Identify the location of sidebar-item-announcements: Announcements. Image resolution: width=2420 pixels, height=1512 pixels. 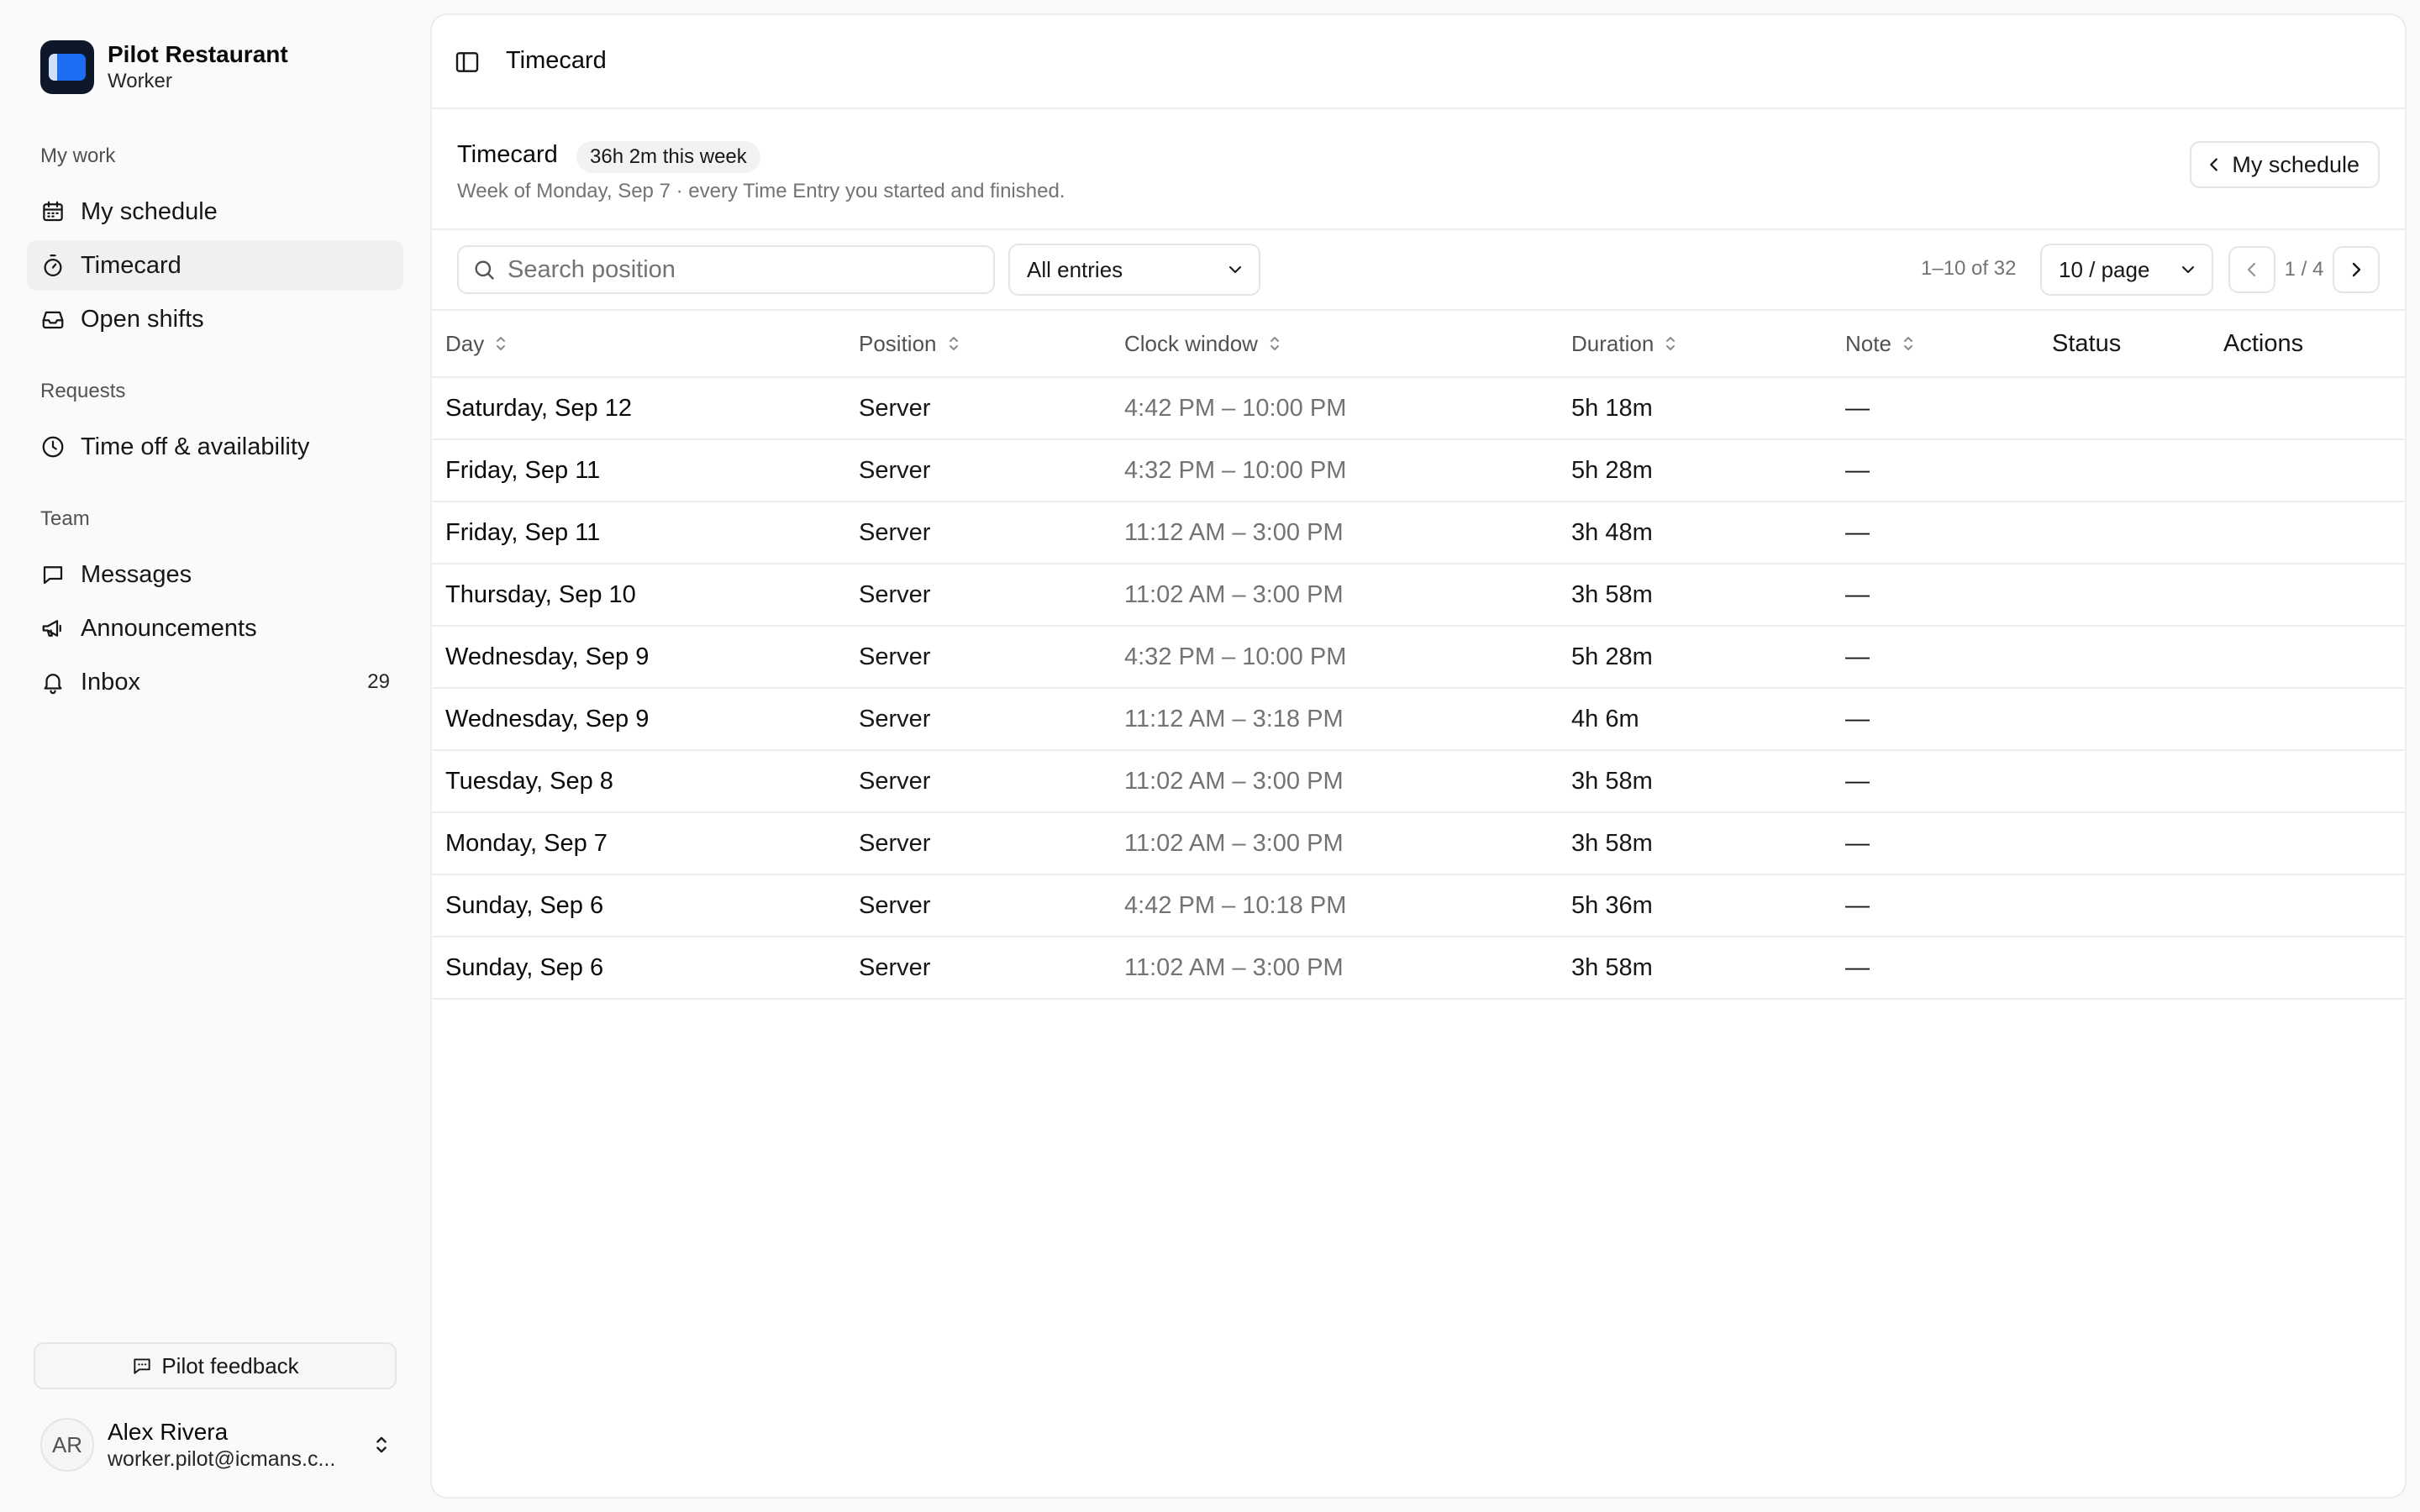
(215, 628).